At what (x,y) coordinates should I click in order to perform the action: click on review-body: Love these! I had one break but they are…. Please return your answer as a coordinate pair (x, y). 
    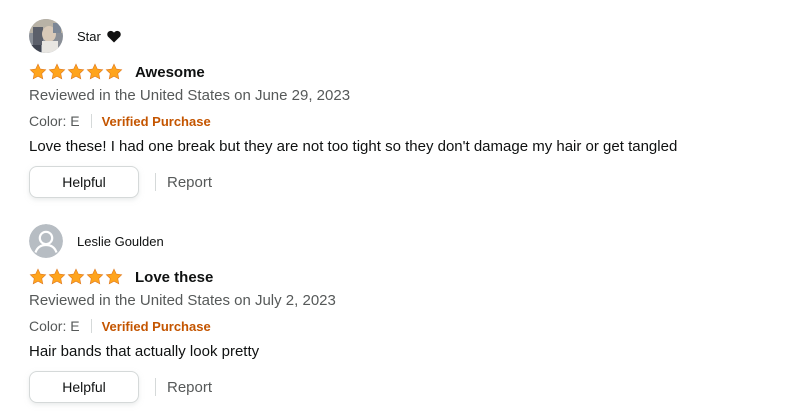
    Looking at the image, I should click on (353, 146).